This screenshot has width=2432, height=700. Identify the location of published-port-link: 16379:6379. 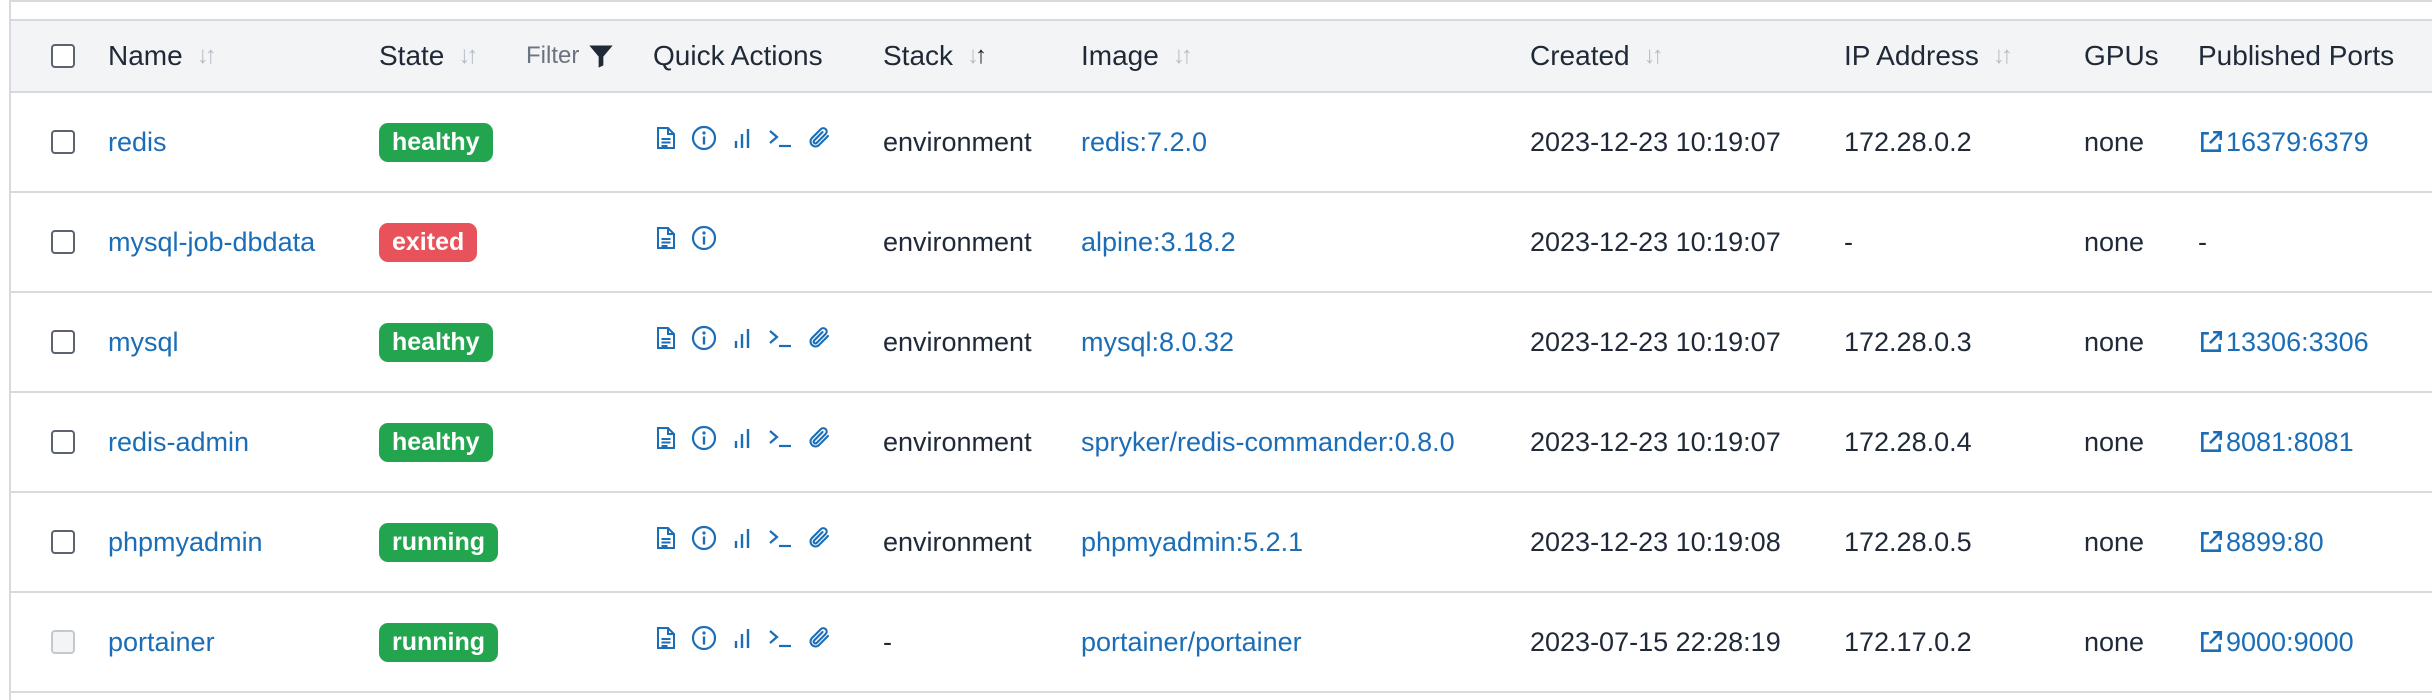
(2283, 142).